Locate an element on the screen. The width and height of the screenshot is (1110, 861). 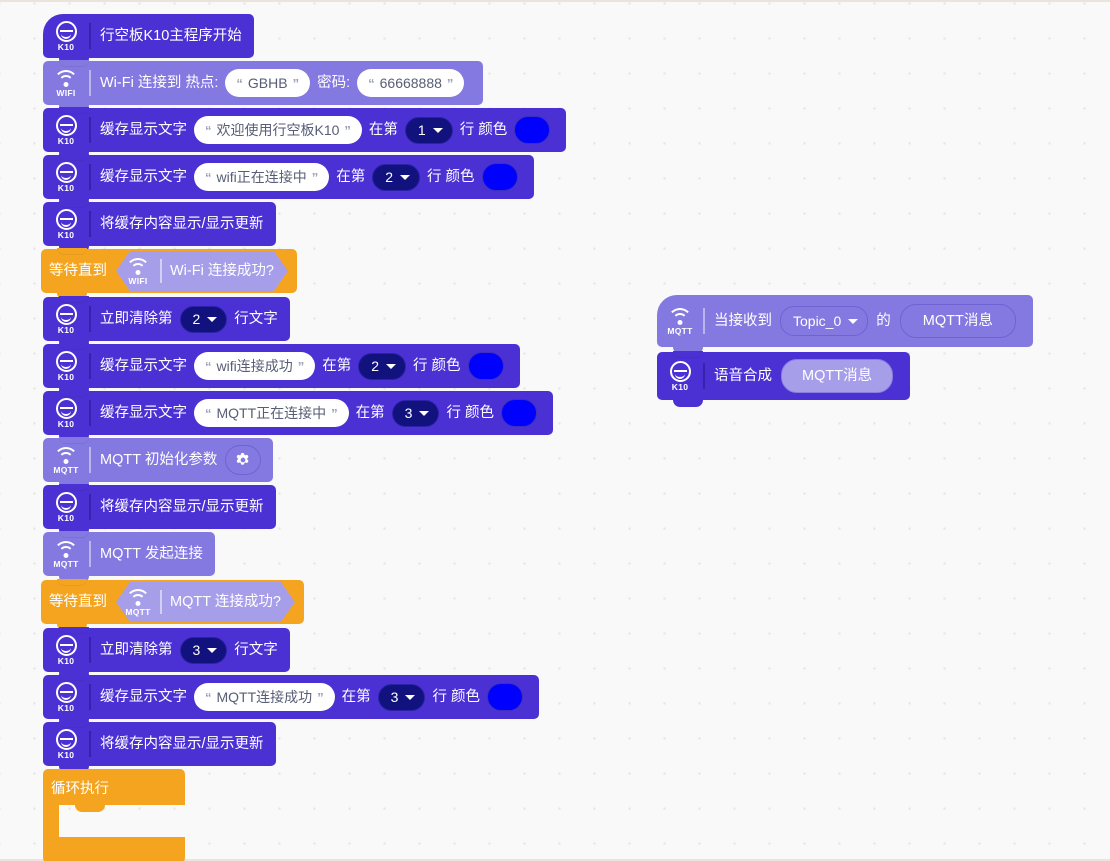
block-body: K10 缓存显示文字 “ 欢迎使用行空板K10 ” 在第 1 行 颜色 is located at coordinates (305, 133).